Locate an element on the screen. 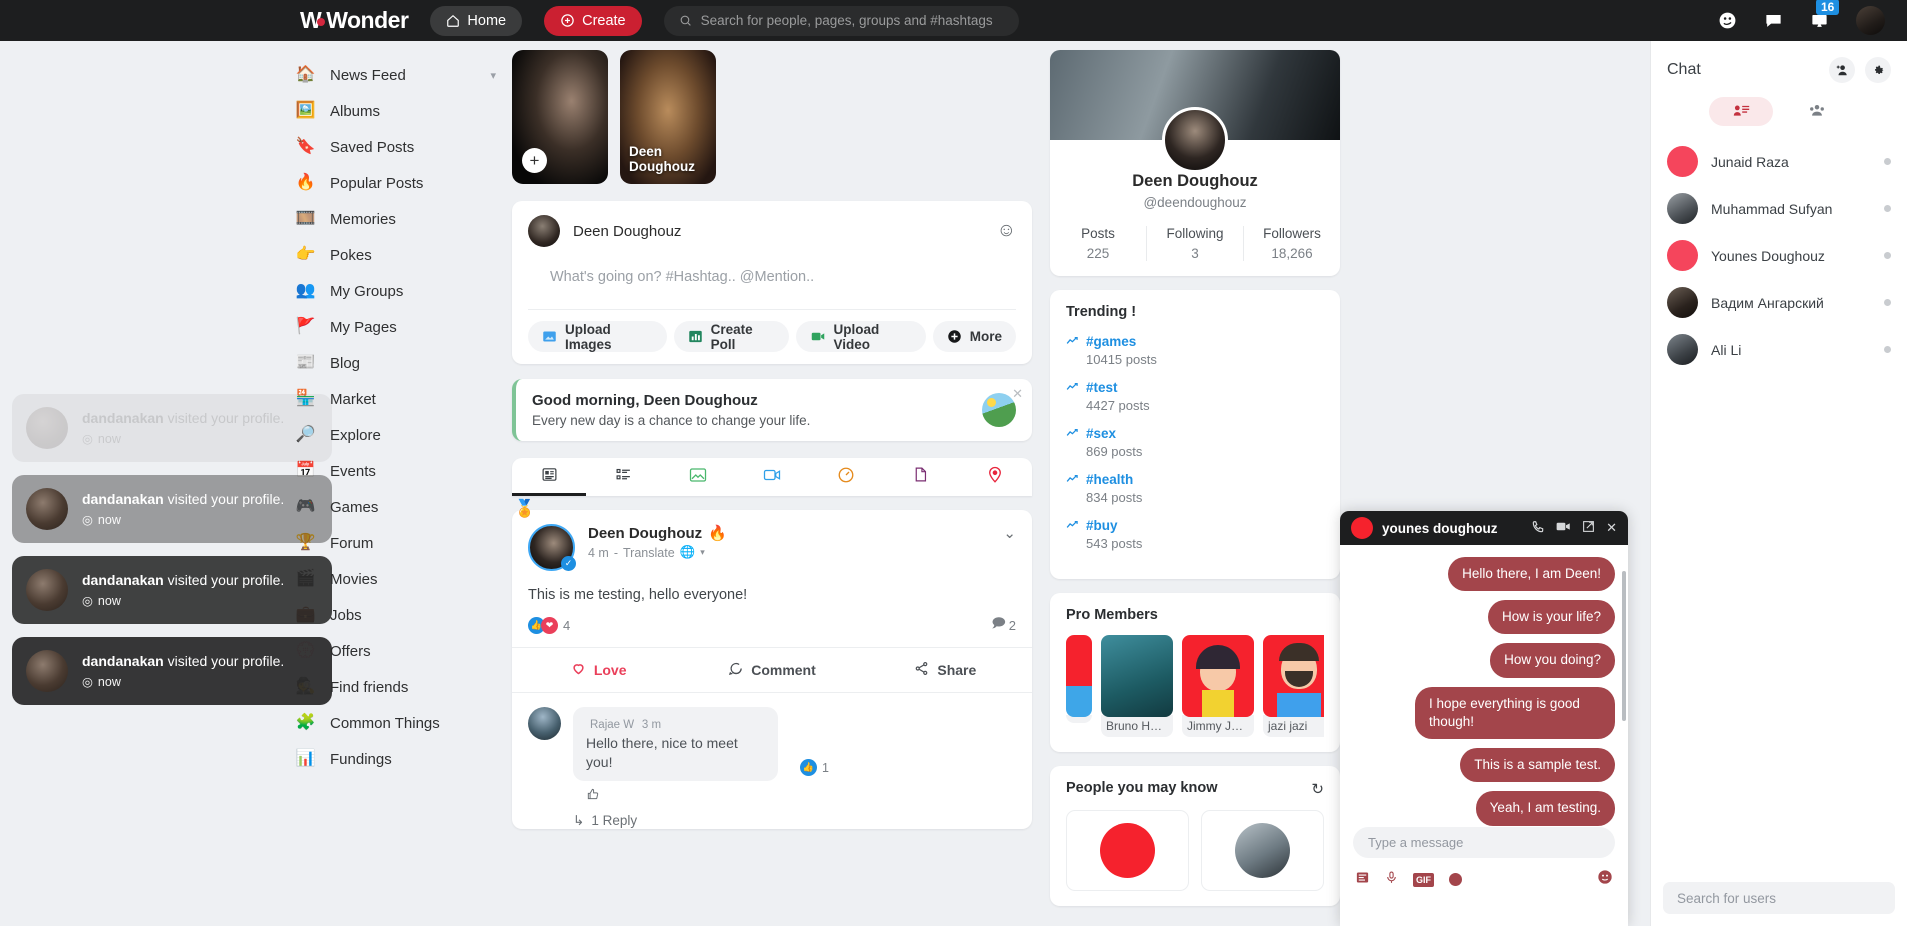 The height and width of the screenshot is (926, 1907). profile-avatar is located at coordinates (1870, 20).